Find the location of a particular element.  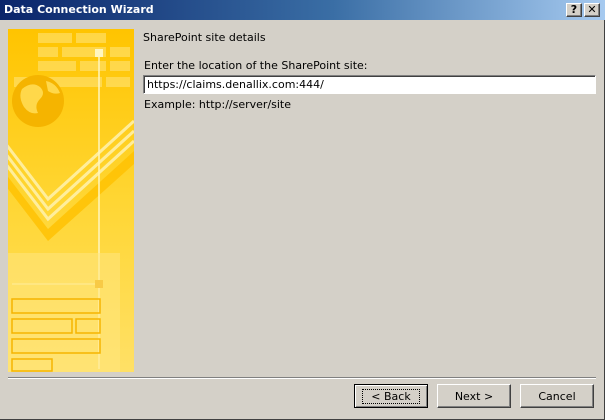

cancel-button-label: Cancel is located at coordinates (557, 396).